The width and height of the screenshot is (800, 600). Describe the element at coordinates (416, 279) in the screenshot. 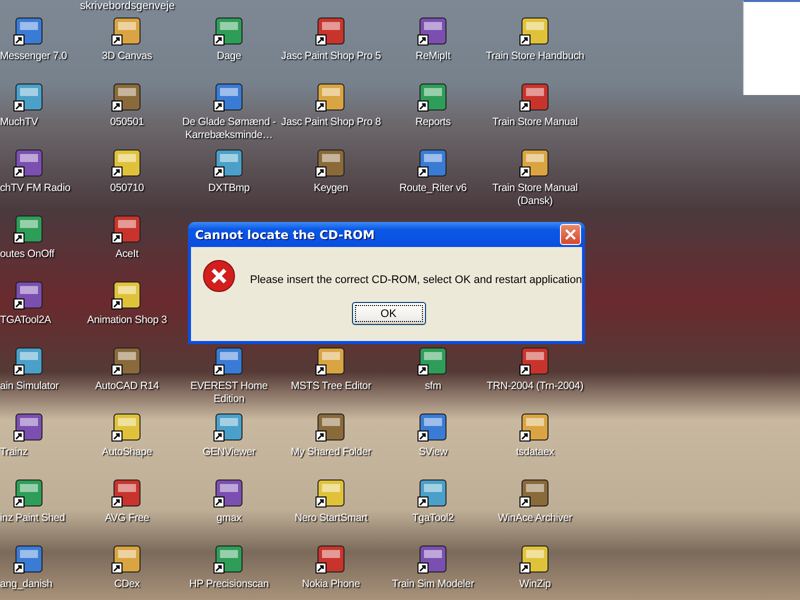

I see `dialog-message: Please insert the correct CD-ROM, select OK and restart application` at that location.